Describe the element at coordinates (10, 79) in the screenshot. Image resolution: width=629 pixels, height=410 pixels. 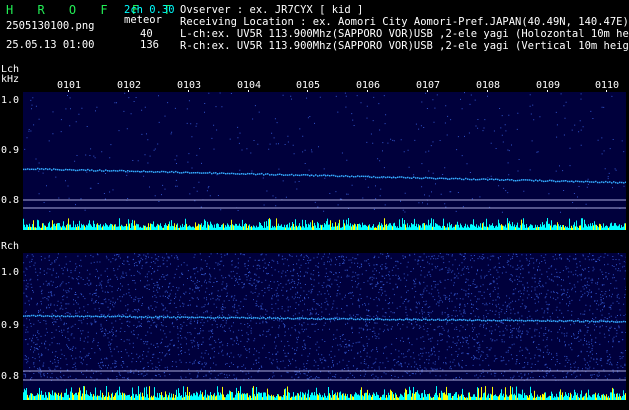
I see `lch-unit-label: kHz` at that location.